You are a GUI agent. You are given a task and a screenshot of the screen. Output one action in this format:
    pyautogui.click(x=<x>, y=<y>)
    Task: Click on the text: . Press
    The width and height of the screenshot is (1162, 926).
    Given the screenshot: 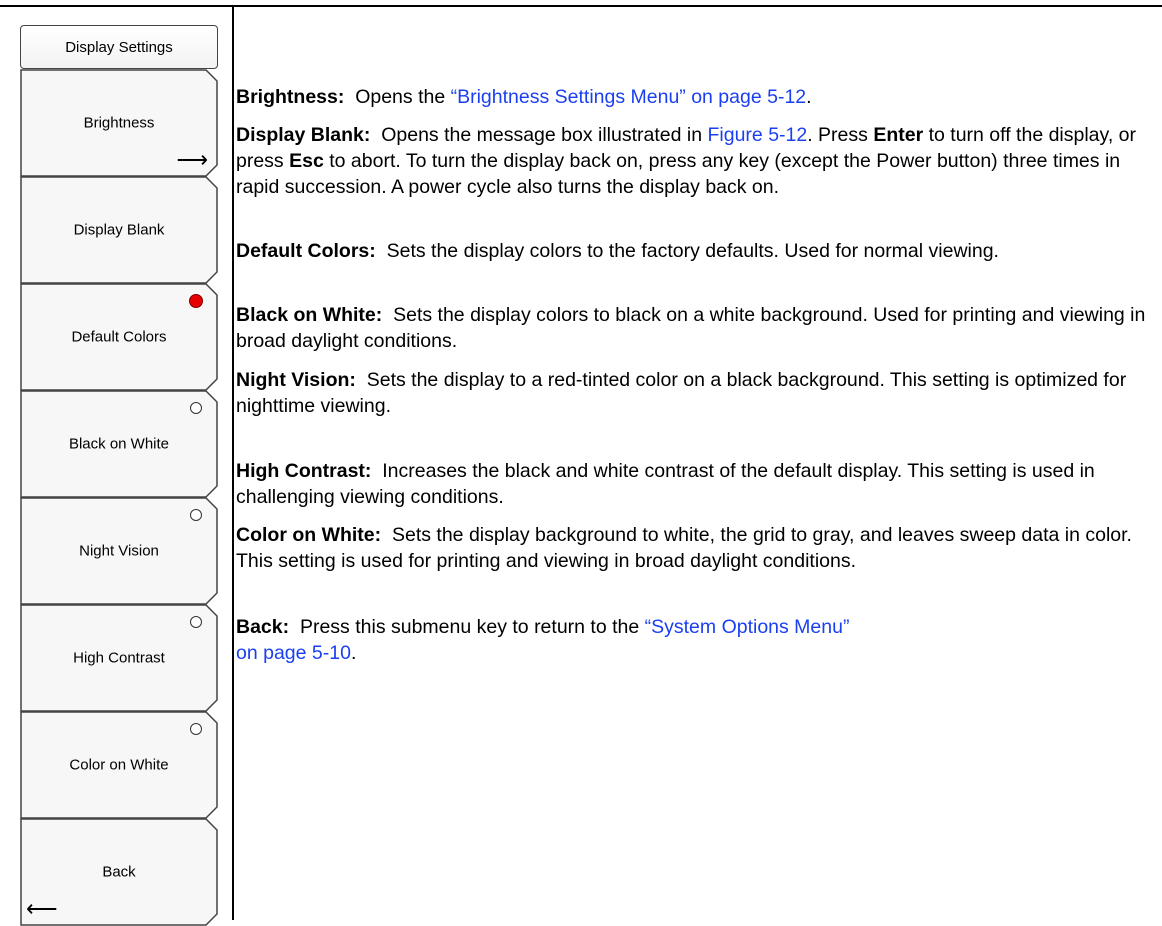 What is the action you would take?
    pyautogui.click(x=840, y=135)
    